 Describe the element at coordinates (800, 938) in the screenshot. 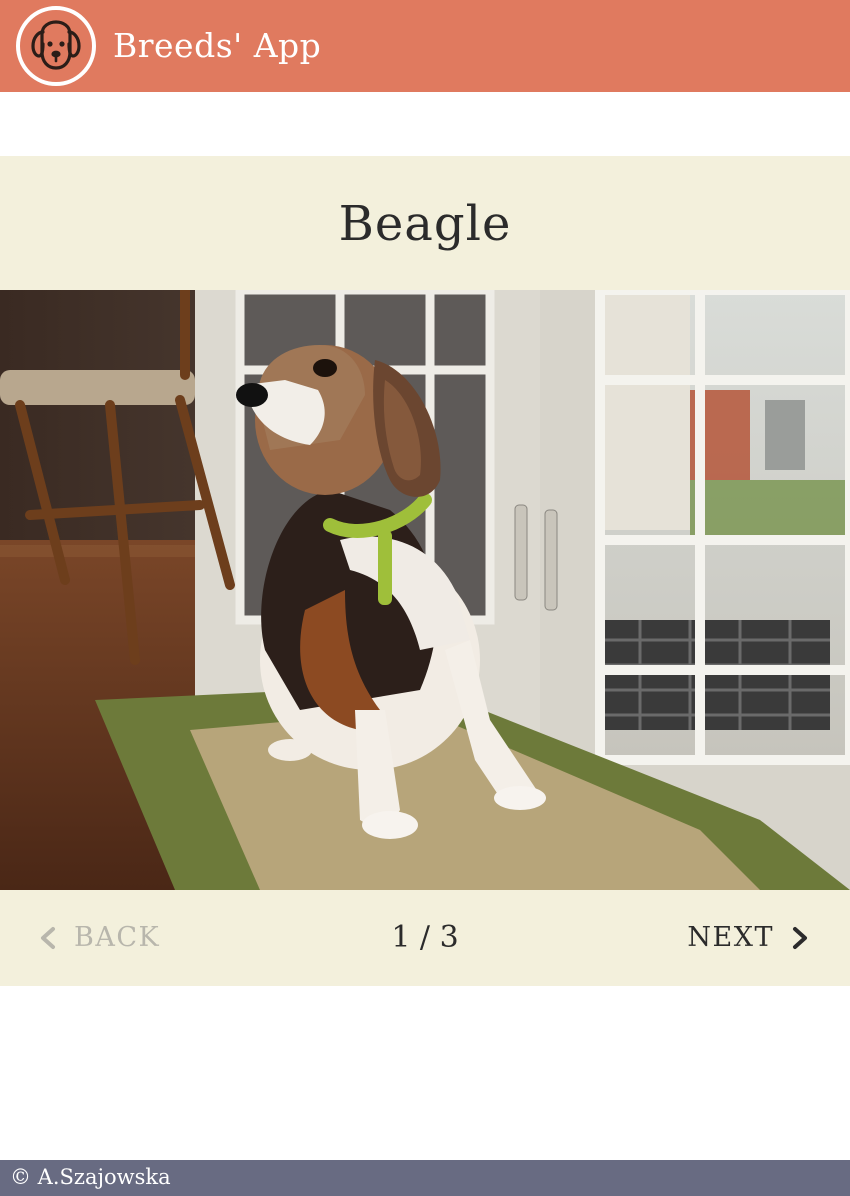

I see `chevron-right-icon` at that location.